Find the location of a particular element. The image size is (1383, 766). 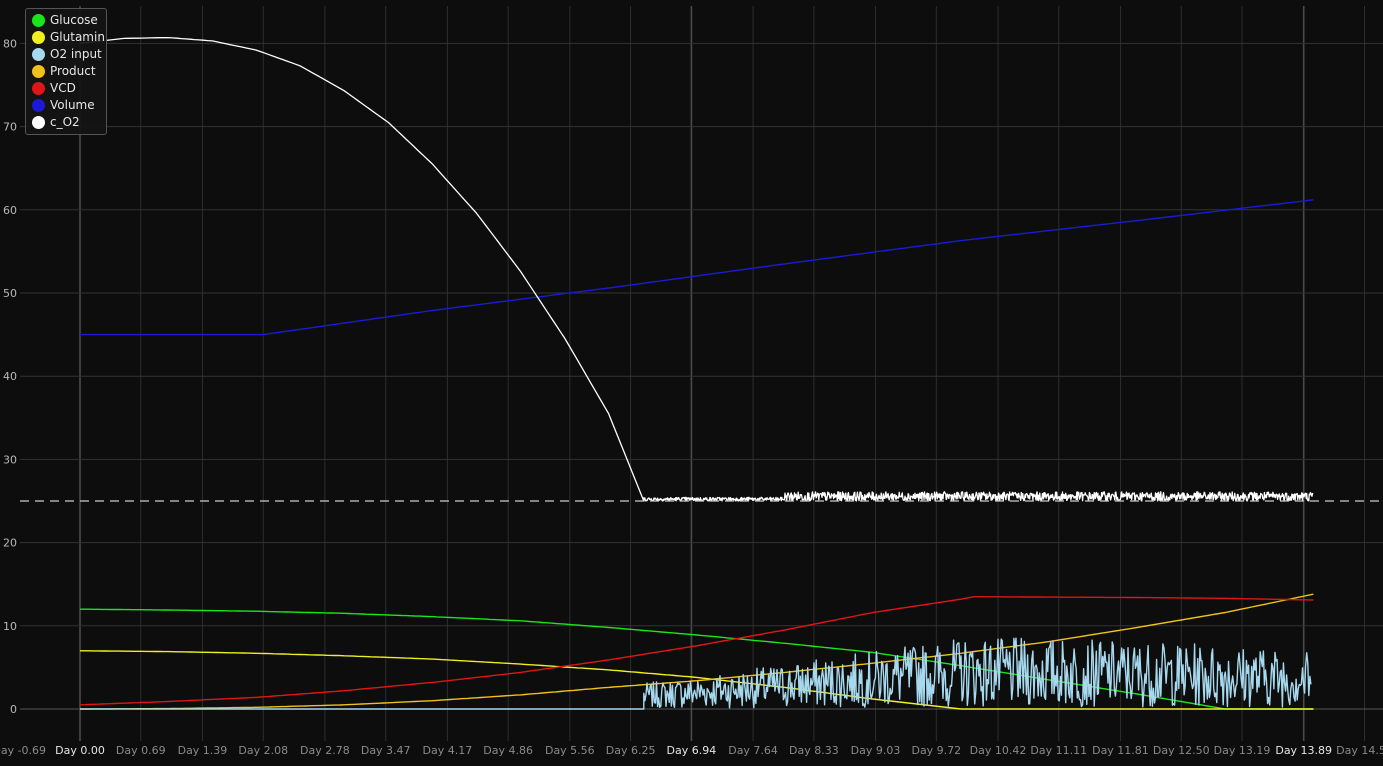

x-tick-label: Day 0.00 is located at coordinates (80, 750).